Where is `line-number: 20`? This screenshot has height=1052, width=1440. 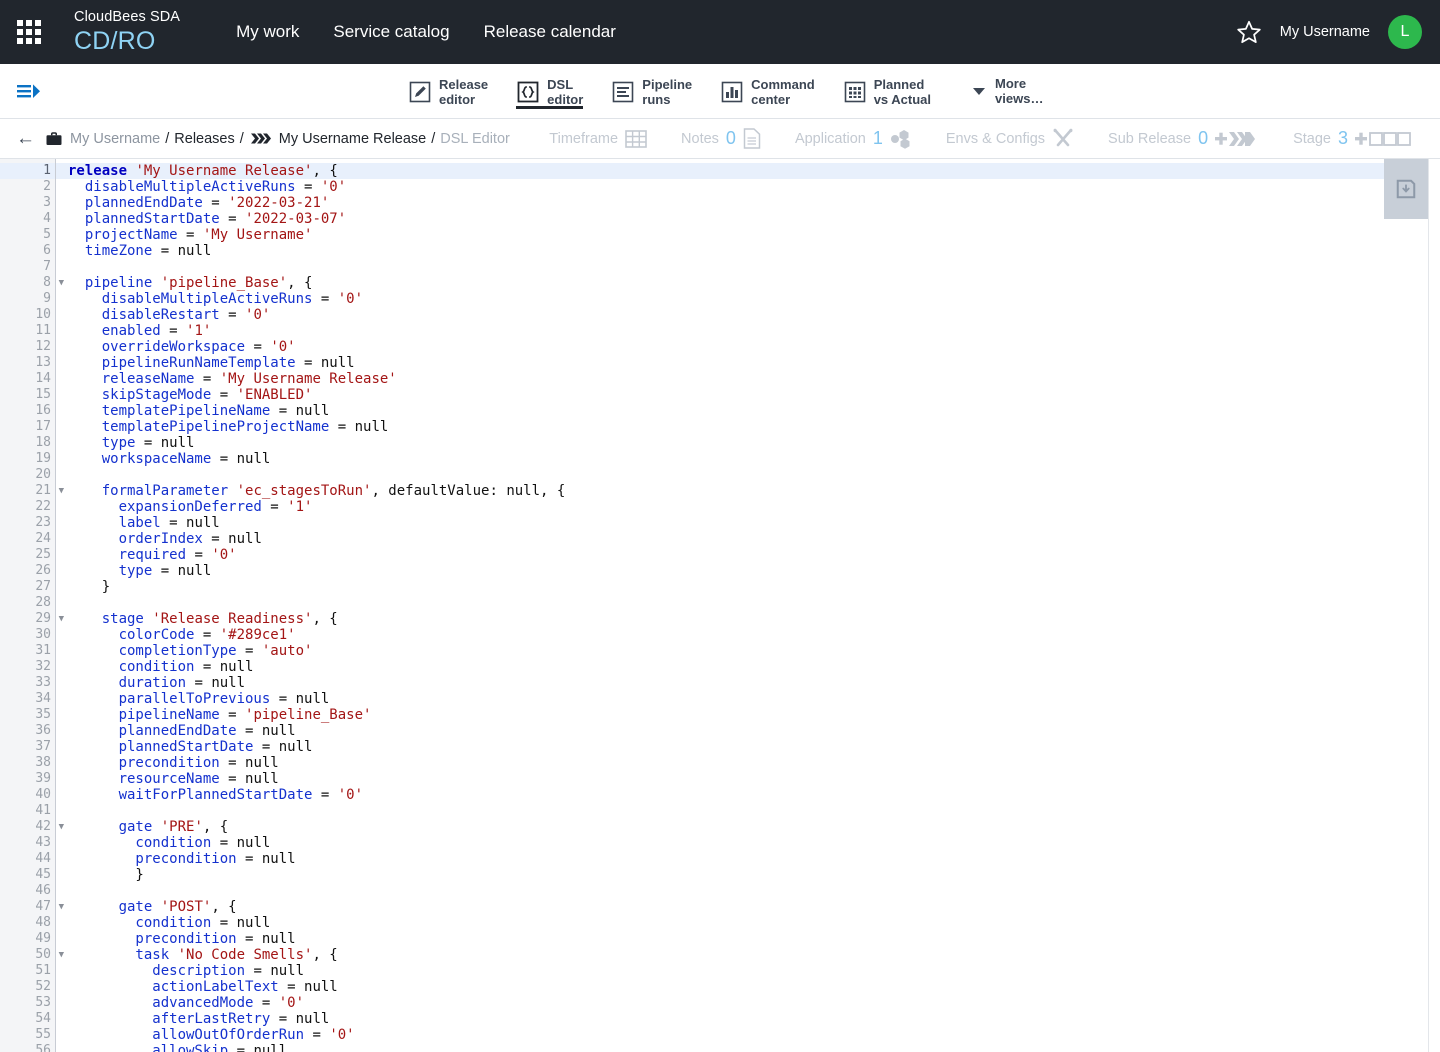 line-number: 20 is located at coordinates (27, 475).